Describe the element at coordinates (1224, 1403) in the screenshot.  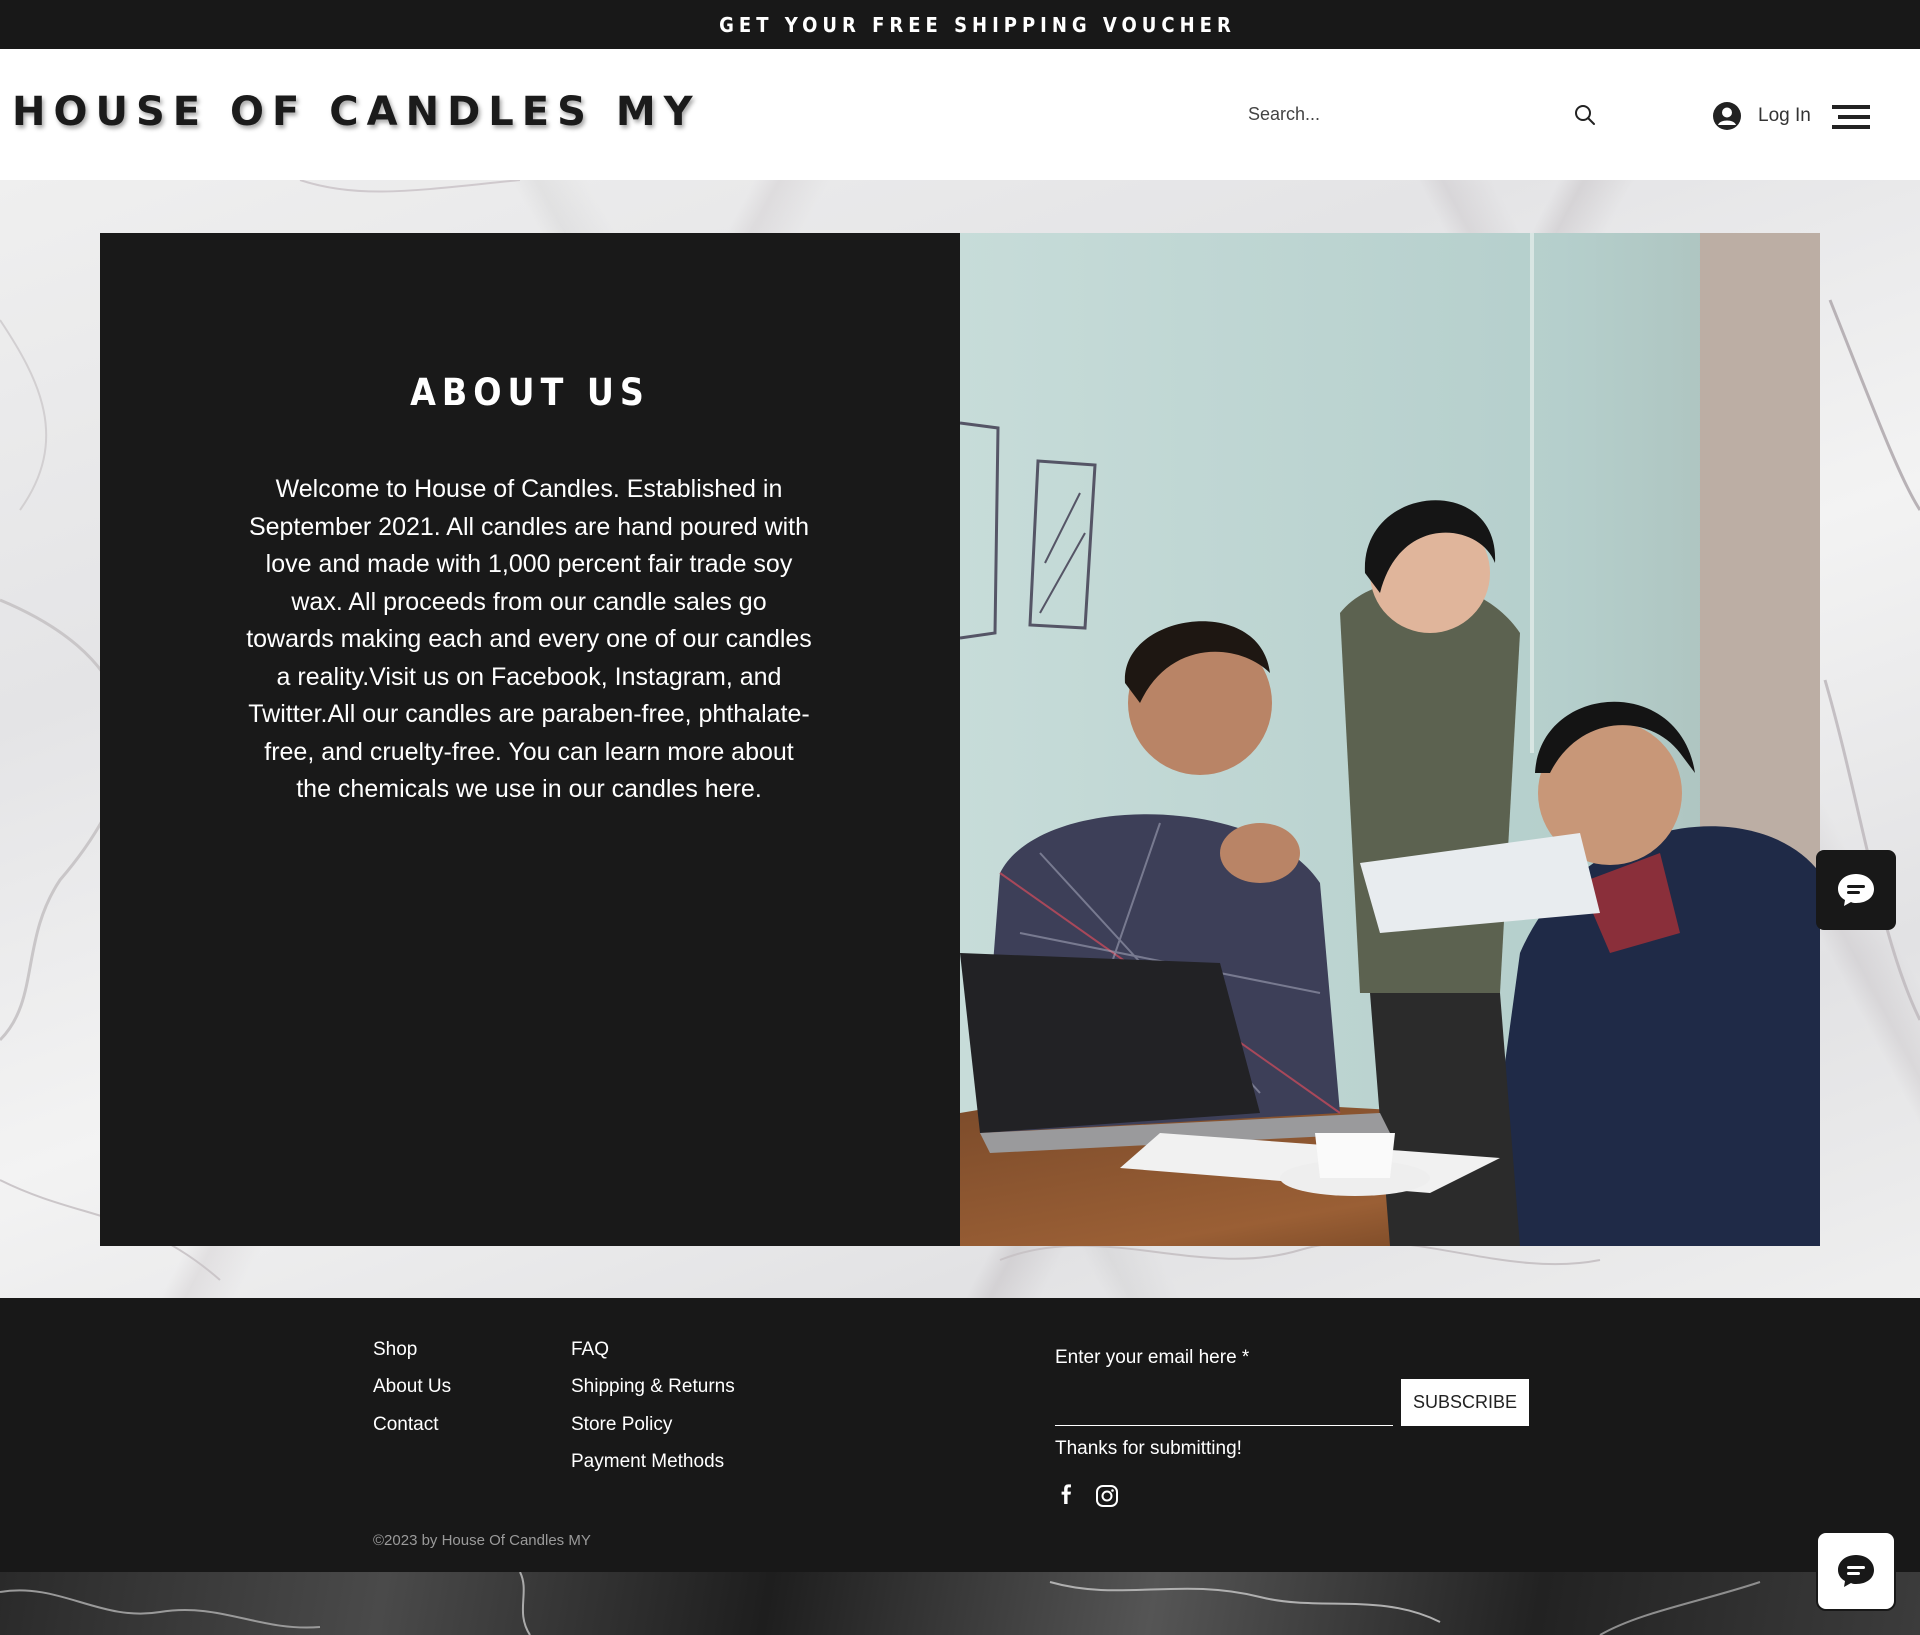
I see `email-input` at that location.